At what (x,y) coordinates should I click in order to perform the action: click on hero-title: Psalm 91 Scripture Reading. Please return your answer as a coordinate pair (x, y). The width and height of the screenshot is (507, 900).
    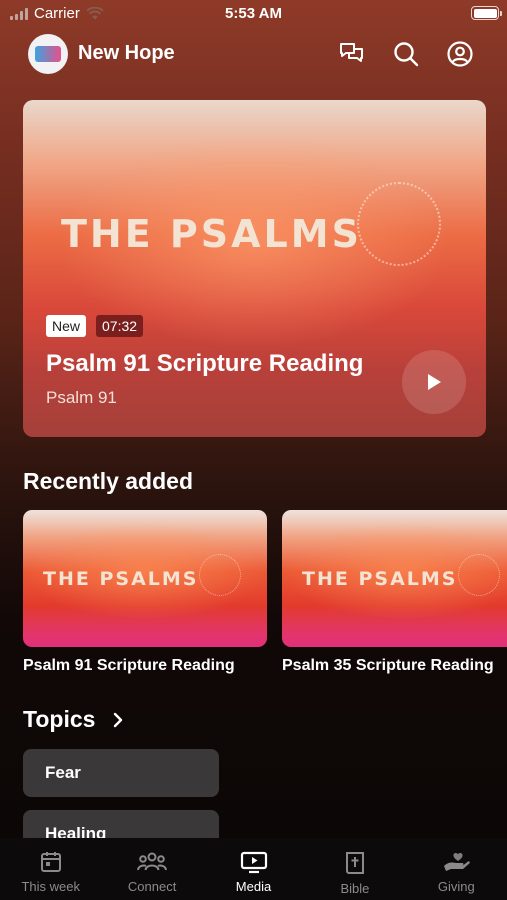
    Looking at the image, I should click on (205, 363).